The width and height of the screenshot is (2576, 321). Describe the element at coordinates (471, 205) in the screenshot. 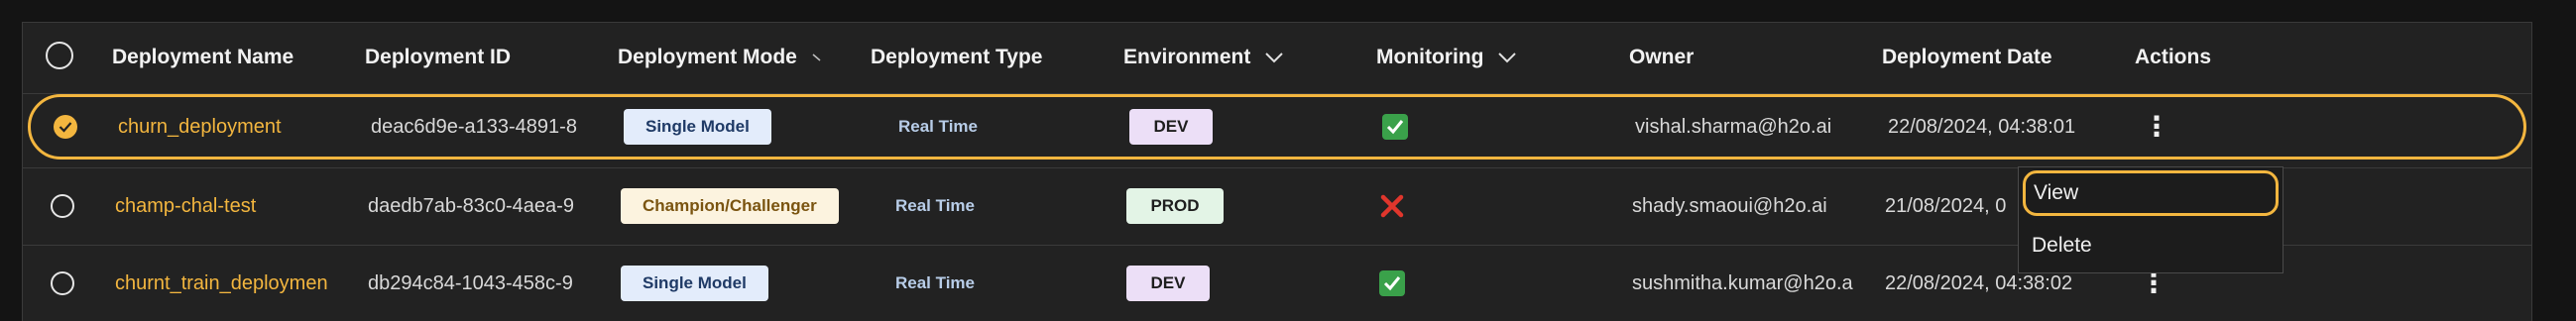

I see `deployment-id: daedb7ab-83c0-4aea-9` at that location.